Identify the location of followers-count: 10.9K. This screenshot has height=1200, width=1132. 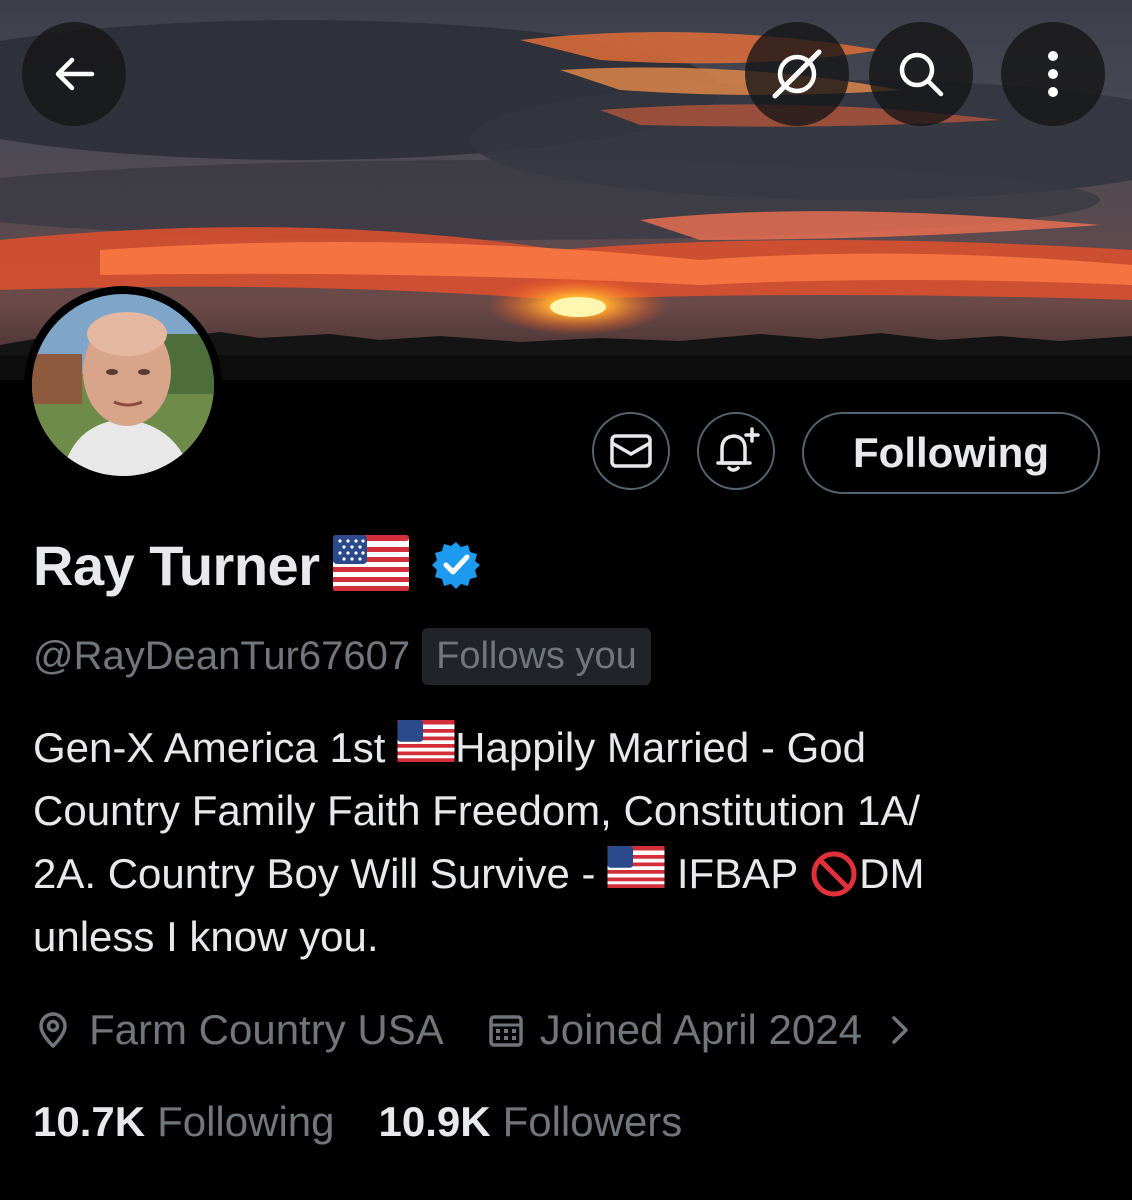
(434, 1121).